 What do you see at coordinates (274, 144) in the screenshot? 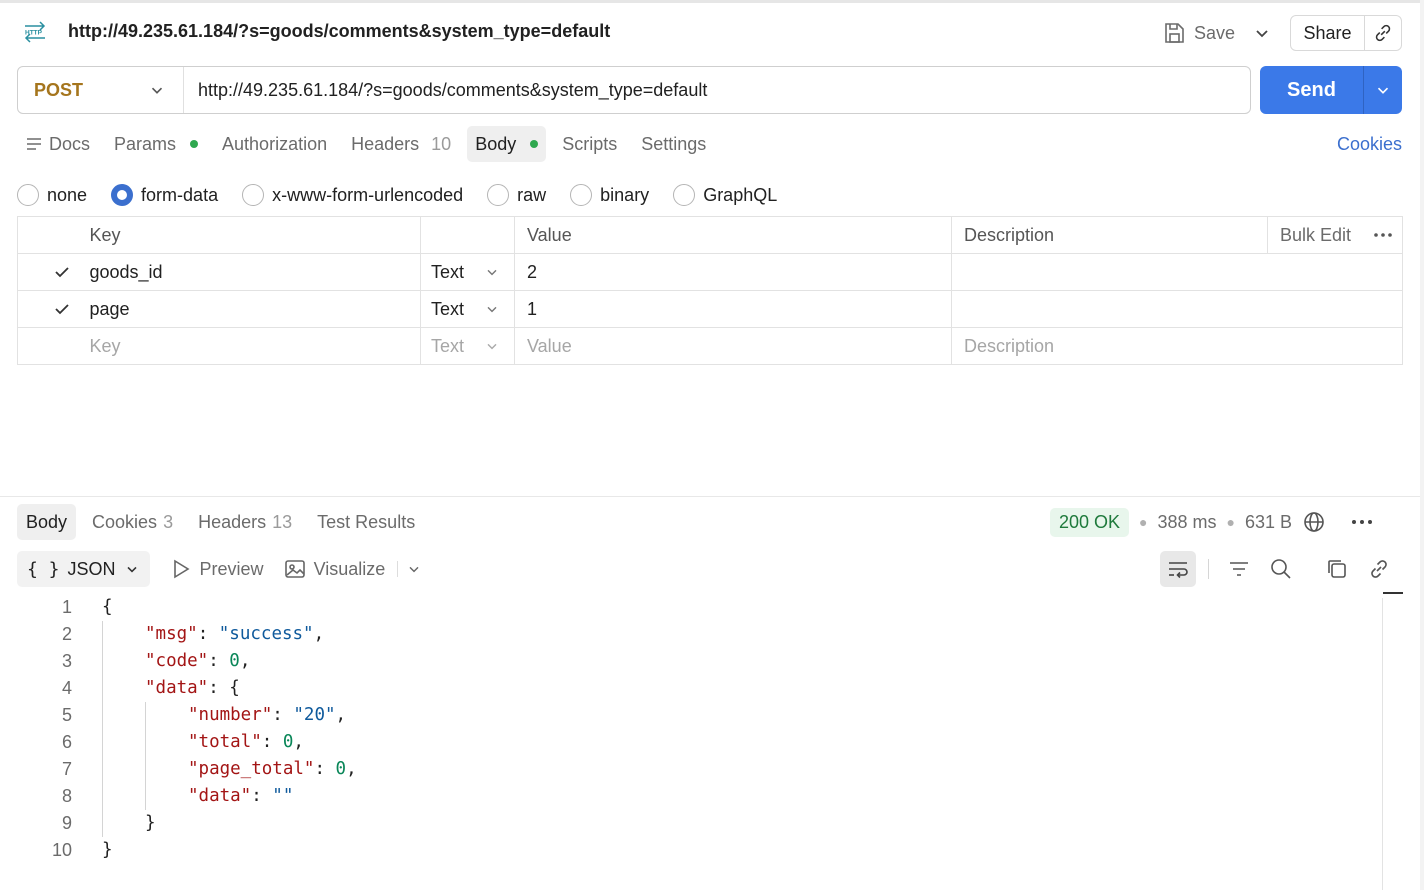
I see `tab-authorization: Authorization` at bounding box center [274, 144].